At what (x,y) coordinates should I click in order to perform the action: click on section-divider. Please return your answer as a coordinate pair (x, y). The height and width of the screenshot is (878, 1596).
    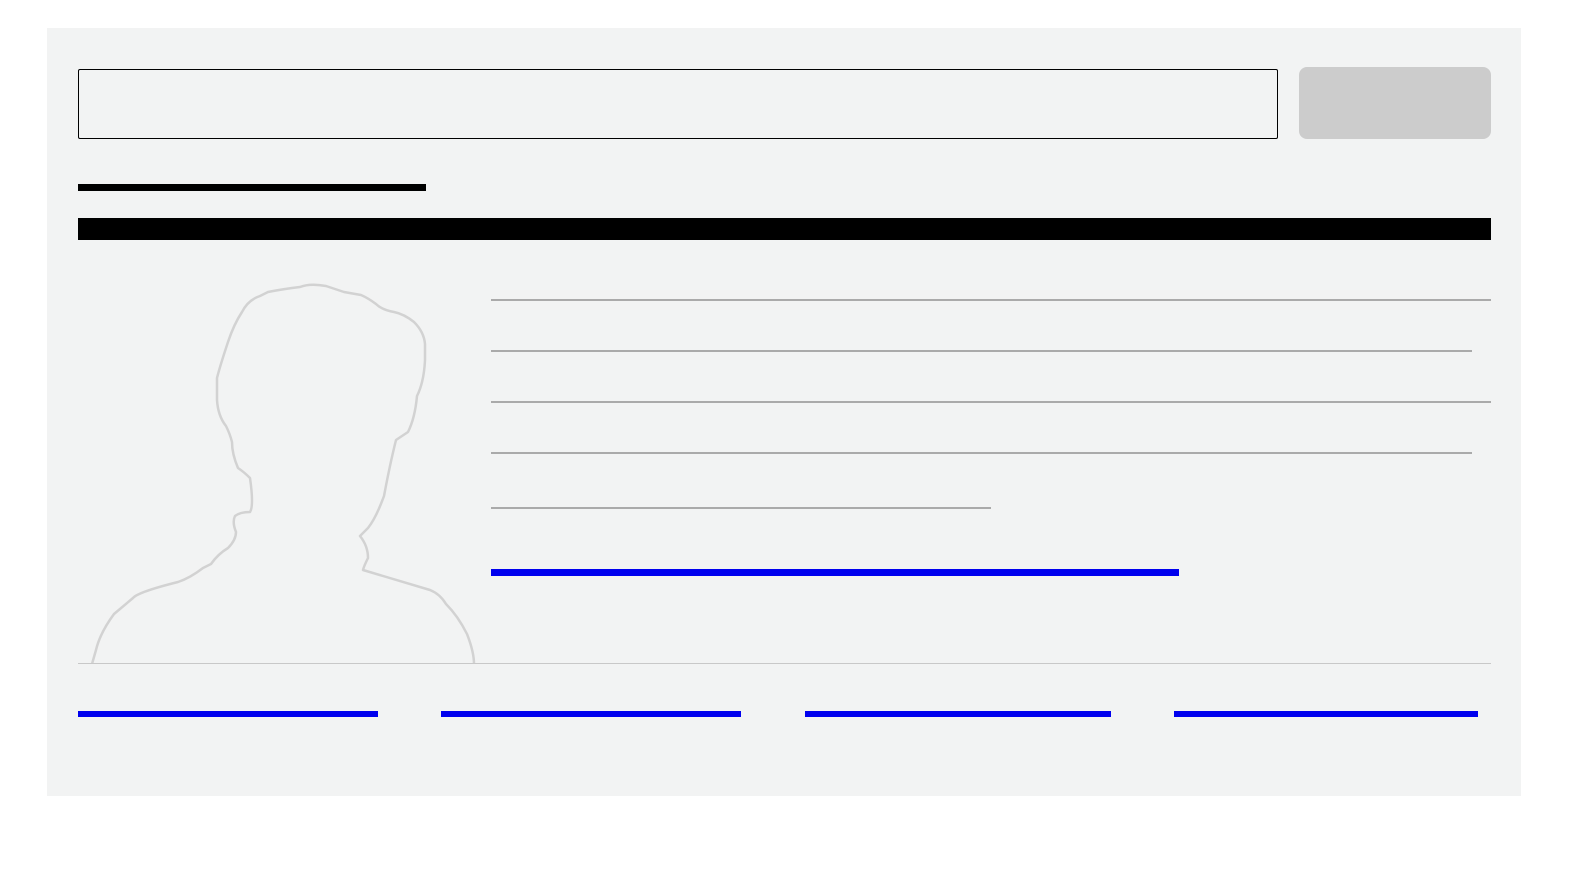
    Looking at the image, I should click on (784, 663).